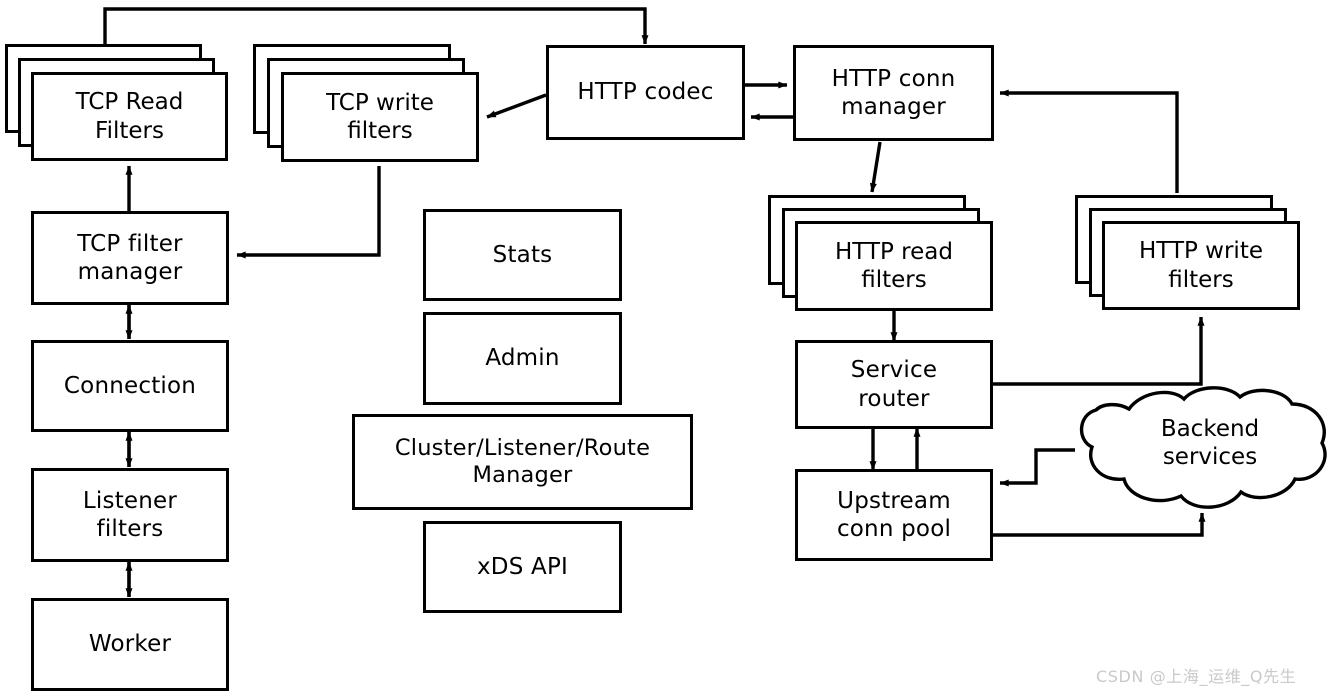  Describe the element at coordinates (516, 106) in the screenshot. I see `edge-http-codec-to-tcp-write` at that location.